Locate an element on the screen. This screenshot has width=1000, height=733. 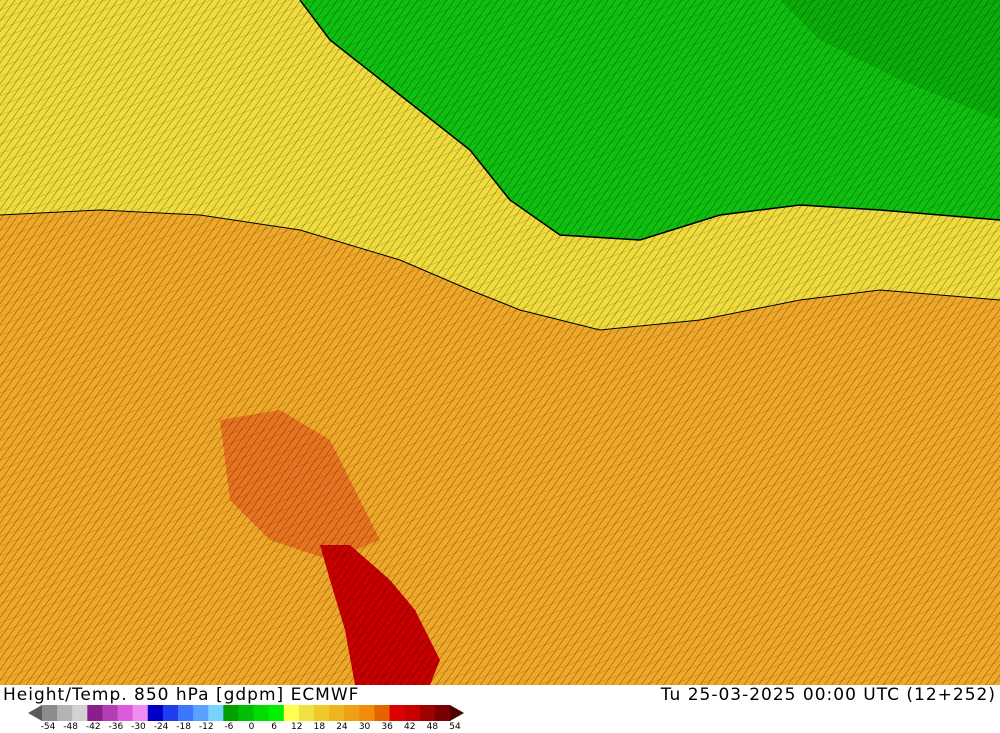
legend-tick-label: 42 is located at coordinates (410, 727).